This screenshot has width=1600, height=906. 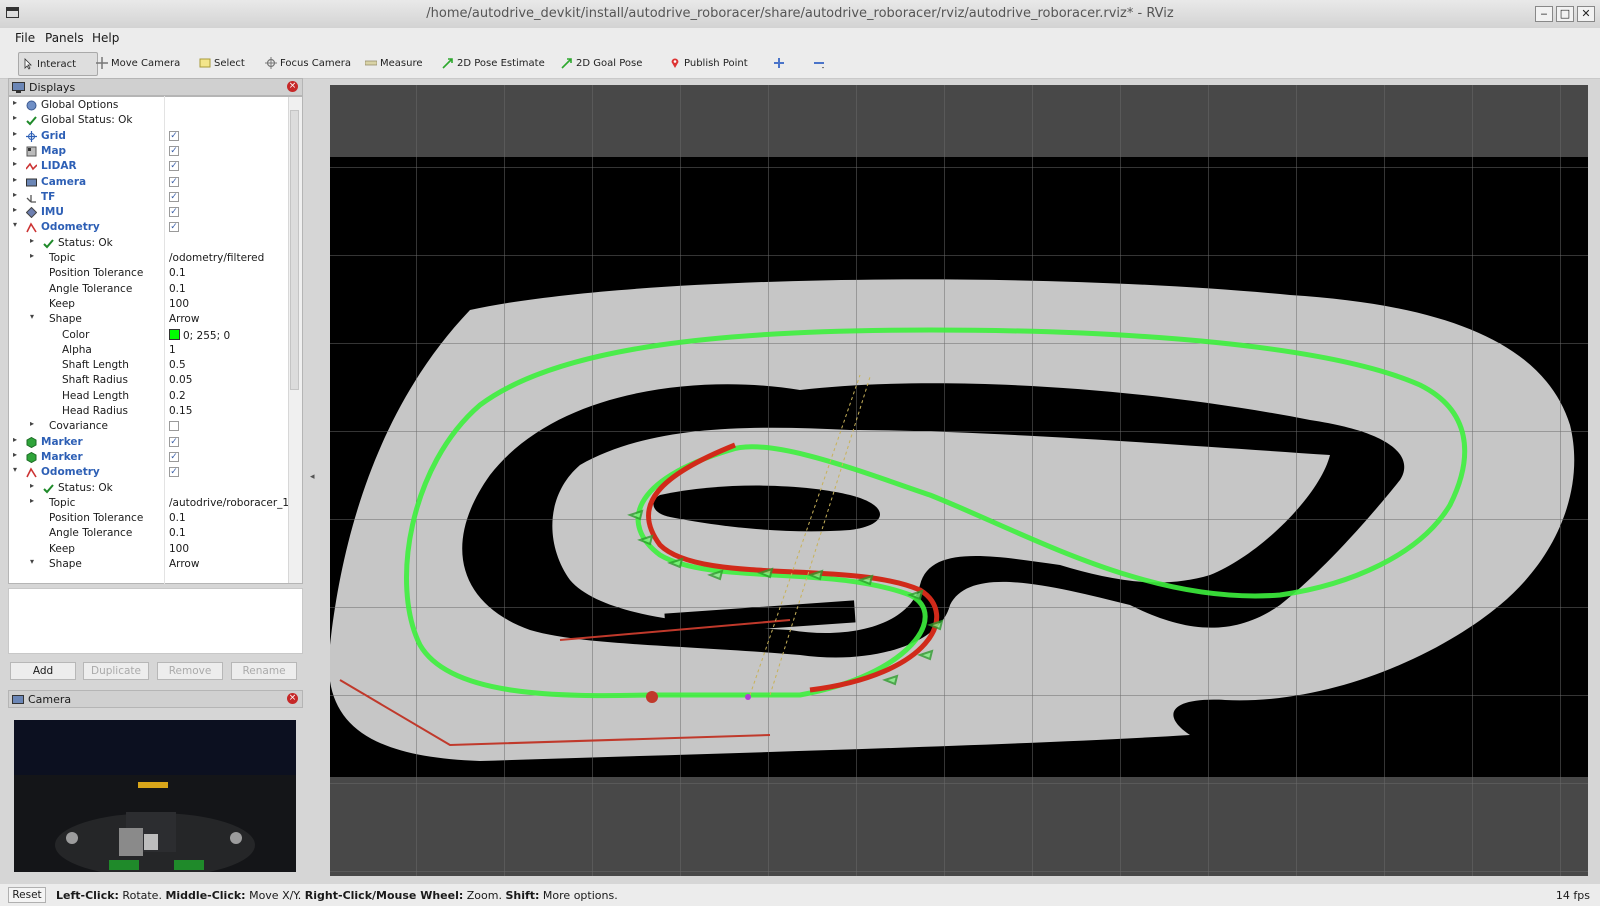 I want to click on rename-display-button: Rename, so click(x=264, y=671).